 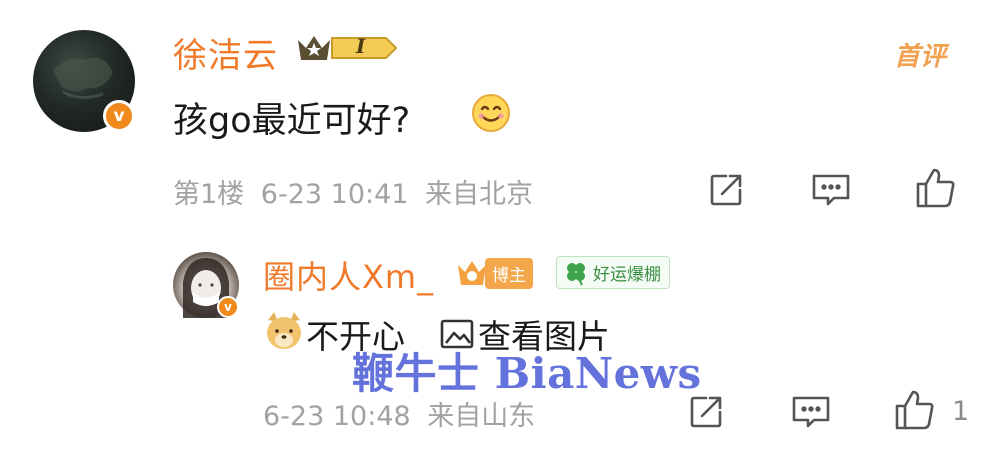 What do you see at coordinates (831, 190) in the screenshot?
I see `comment-icon` at bounding box center [831, 190].